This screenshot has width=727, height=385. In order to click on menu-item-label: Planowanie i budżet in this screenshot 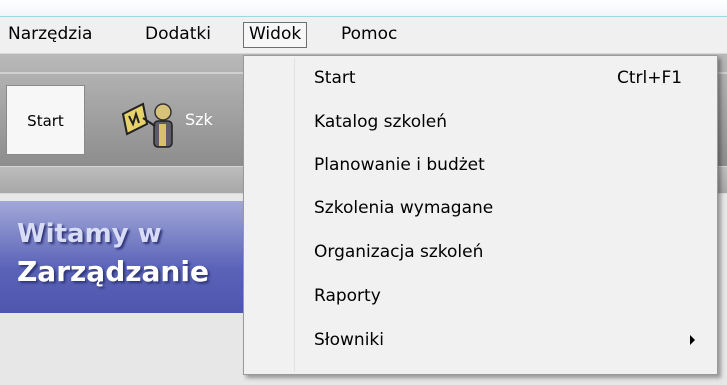, I will do `click(399, 165)`.